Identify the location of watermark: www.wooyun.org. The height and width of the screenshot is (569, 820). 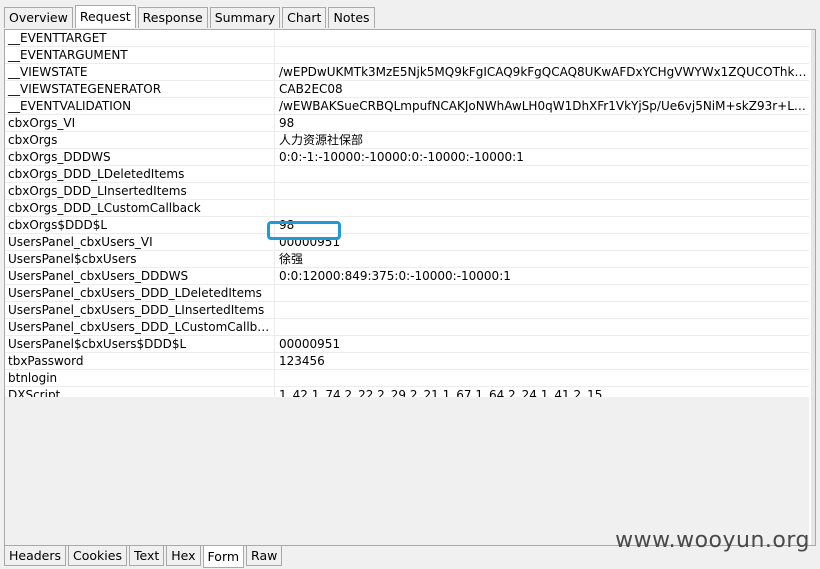
(712, 540).